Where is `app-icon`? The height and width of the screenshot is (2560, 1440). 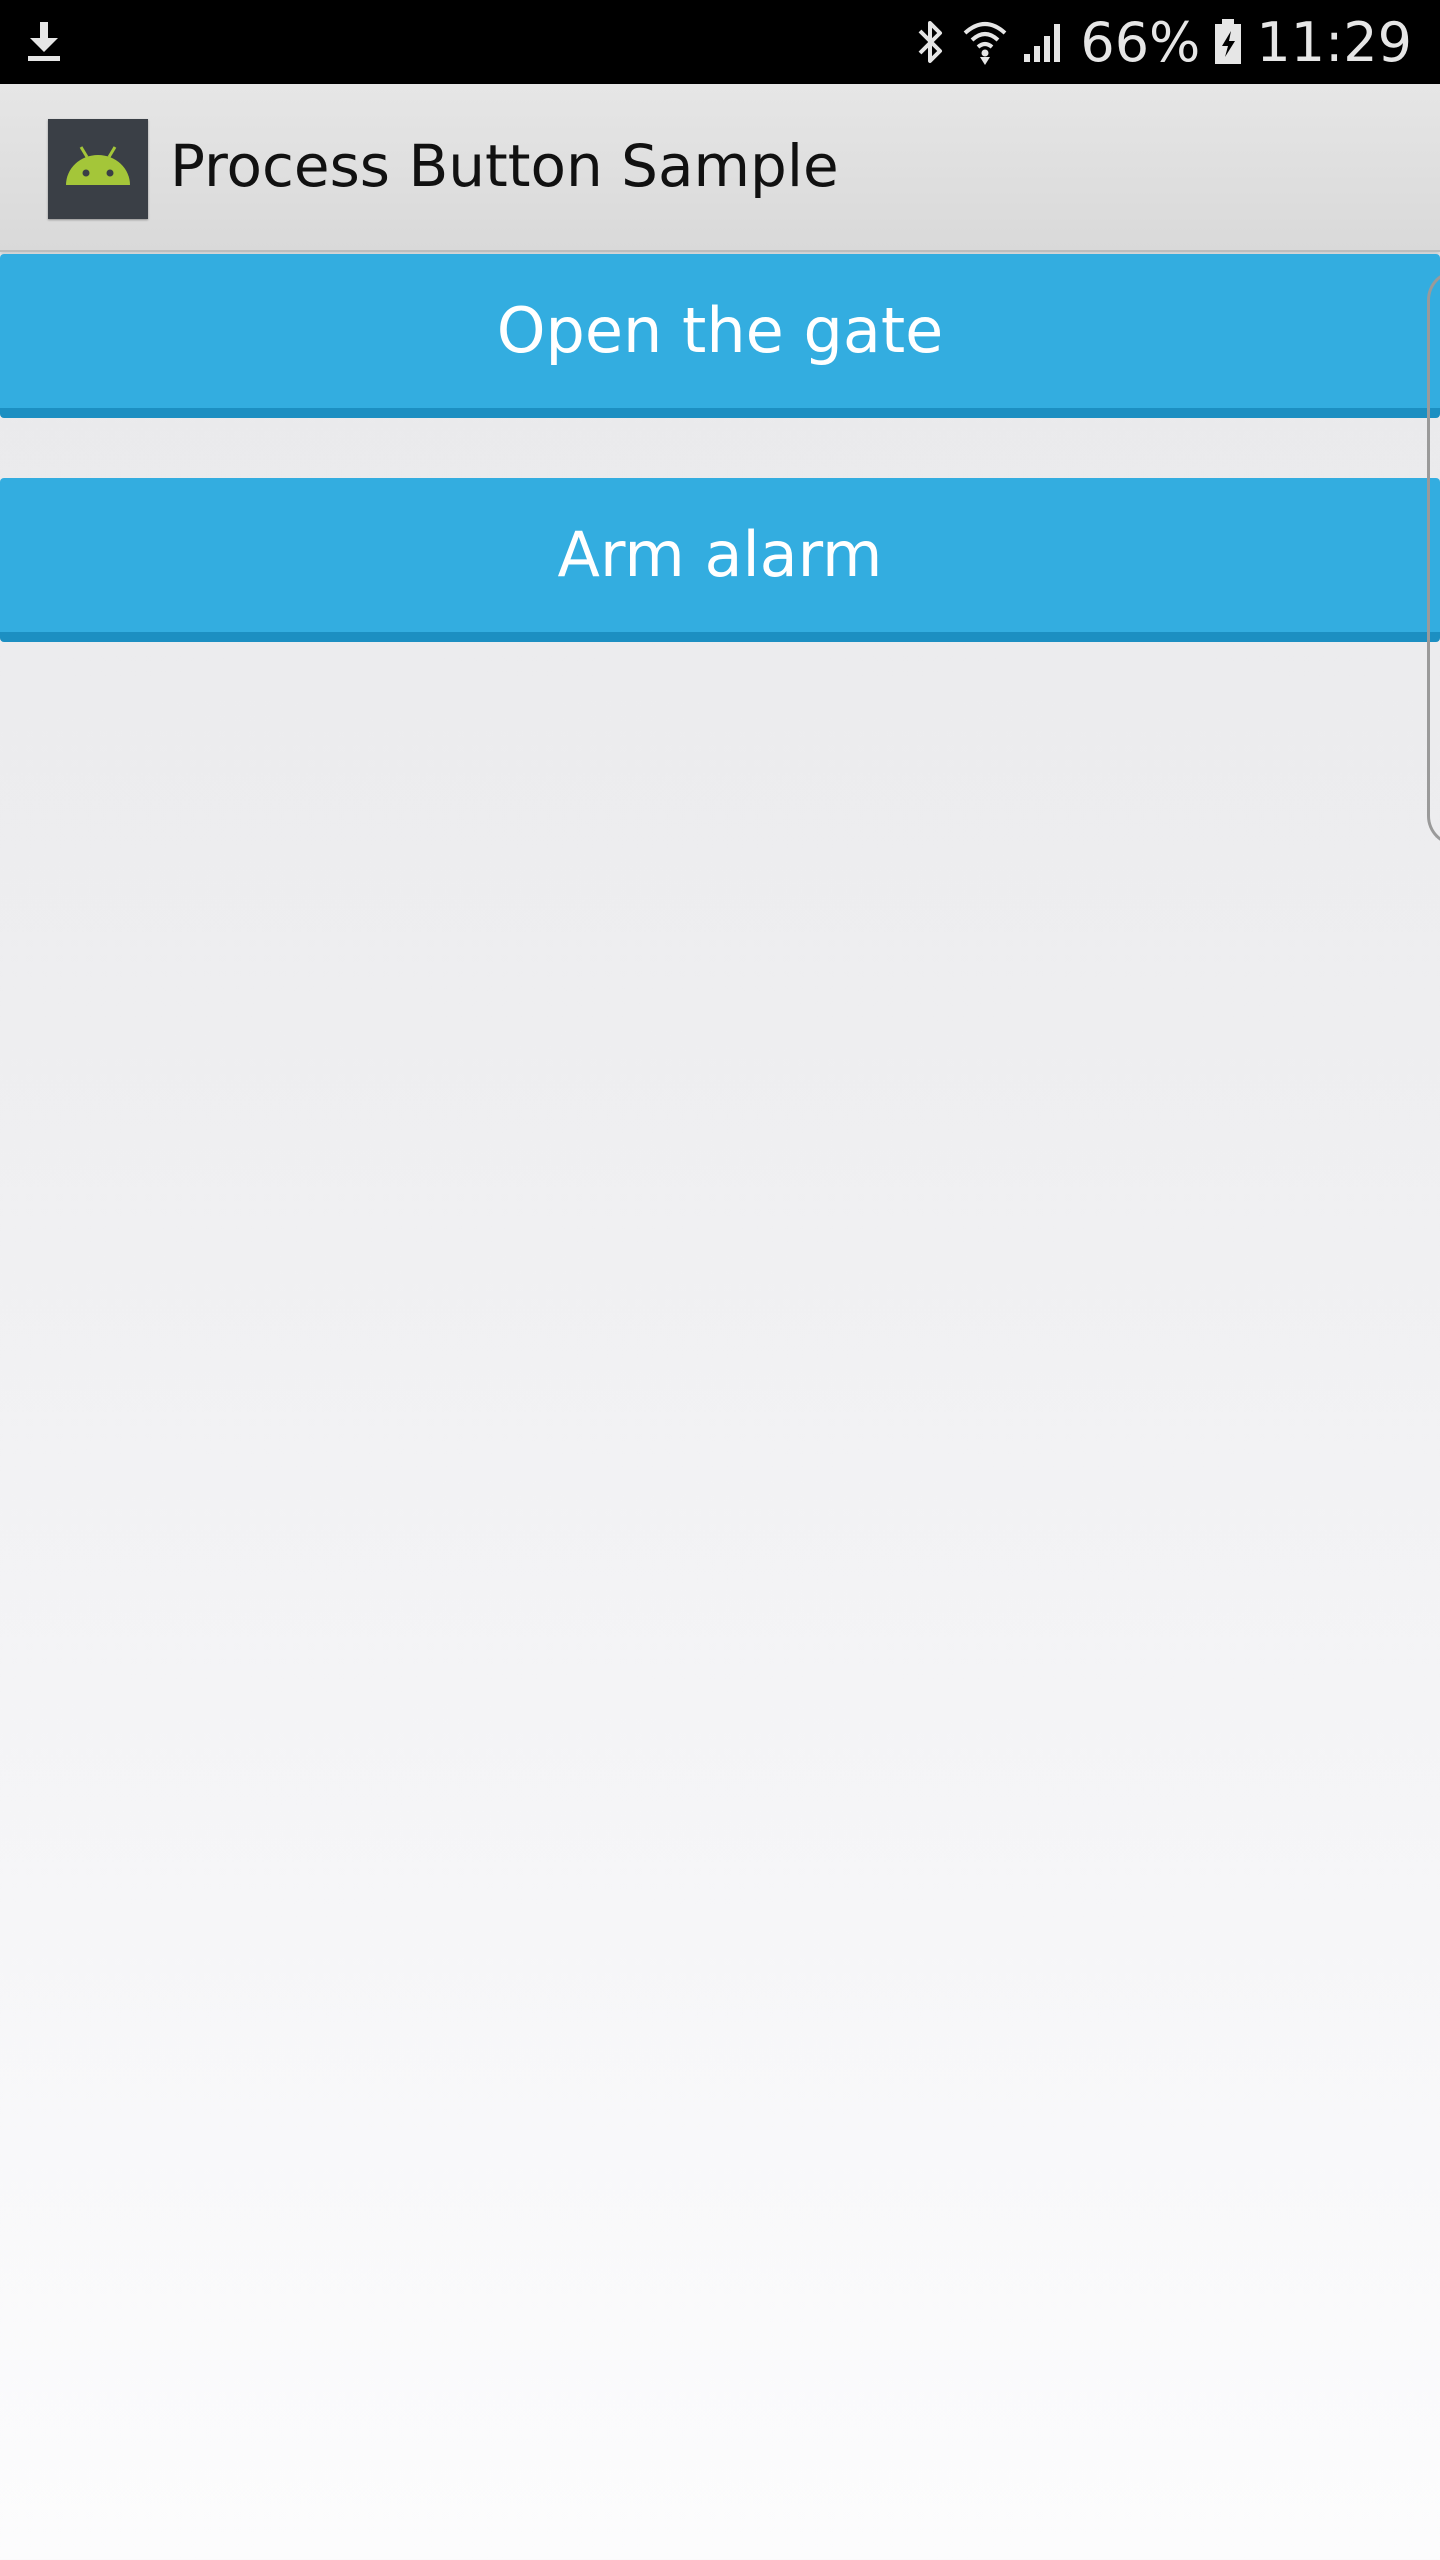 app-icon is located at coordinates (98, 169).